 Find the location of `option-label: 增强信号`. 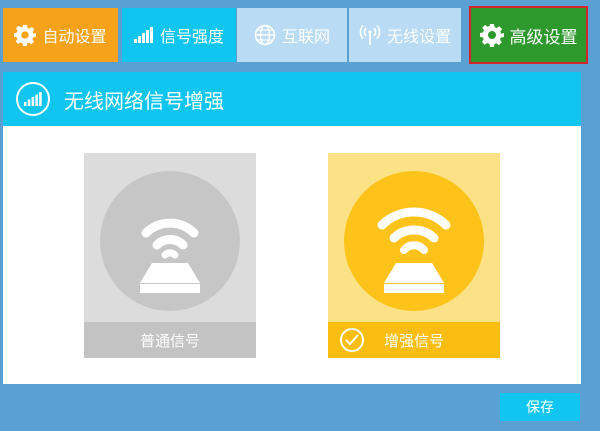

option-label: 增强信号 is located at coordinates (413, 340).